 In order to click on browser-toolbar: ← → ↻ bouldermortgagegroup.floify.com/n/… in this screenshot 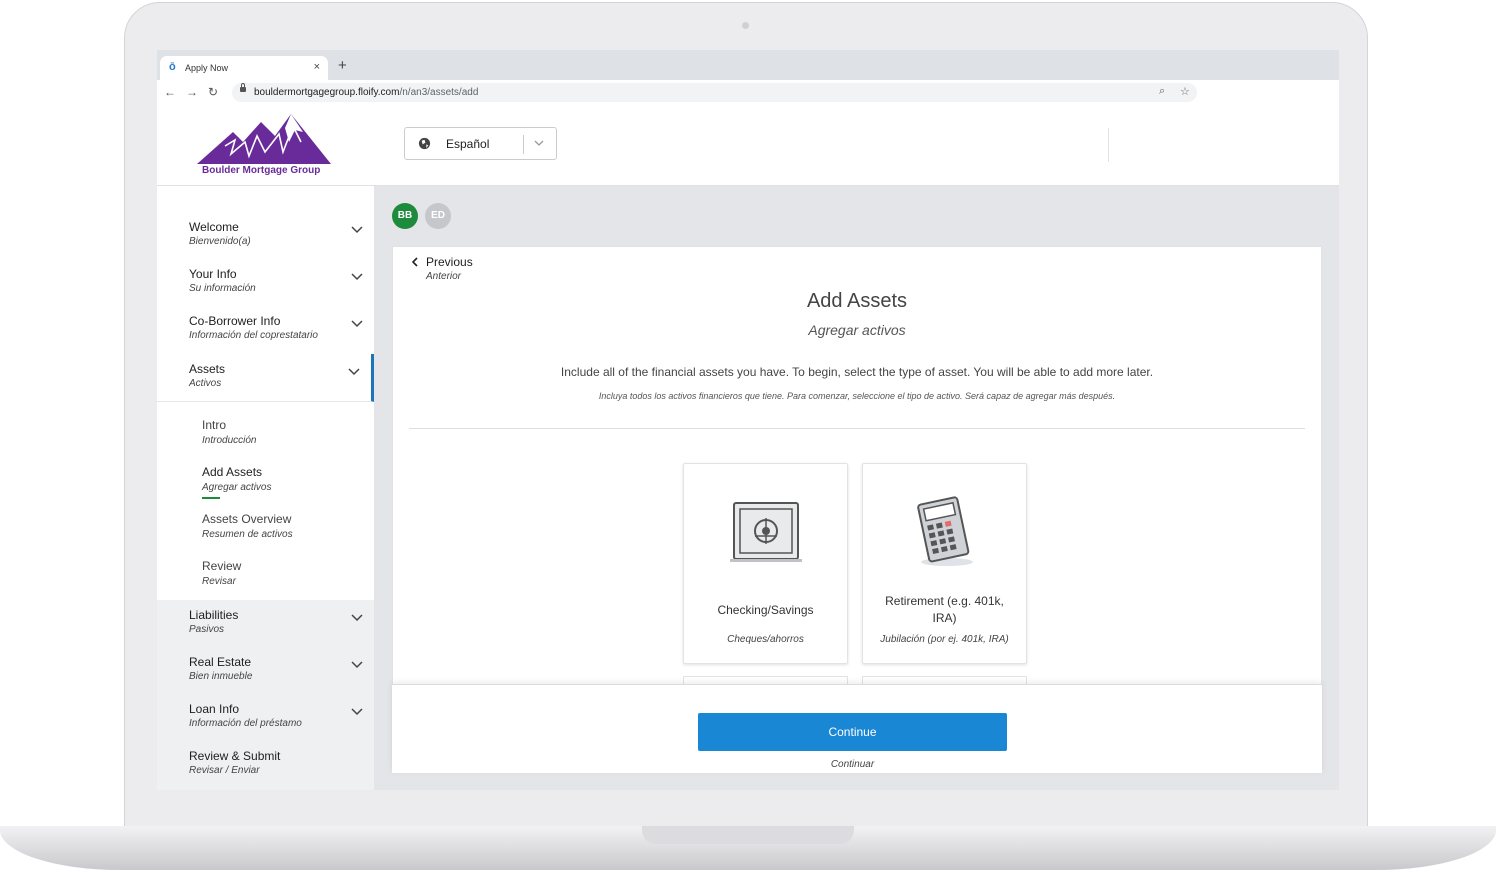, I will do `click(748, 93)`.